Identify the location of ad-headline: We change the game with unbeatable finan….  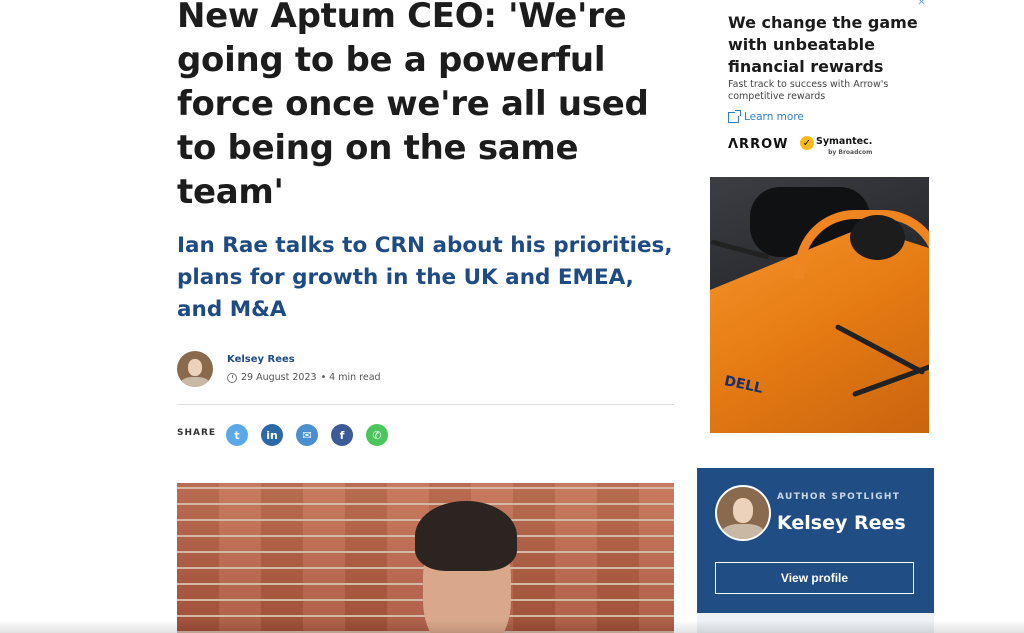
(828, 45).